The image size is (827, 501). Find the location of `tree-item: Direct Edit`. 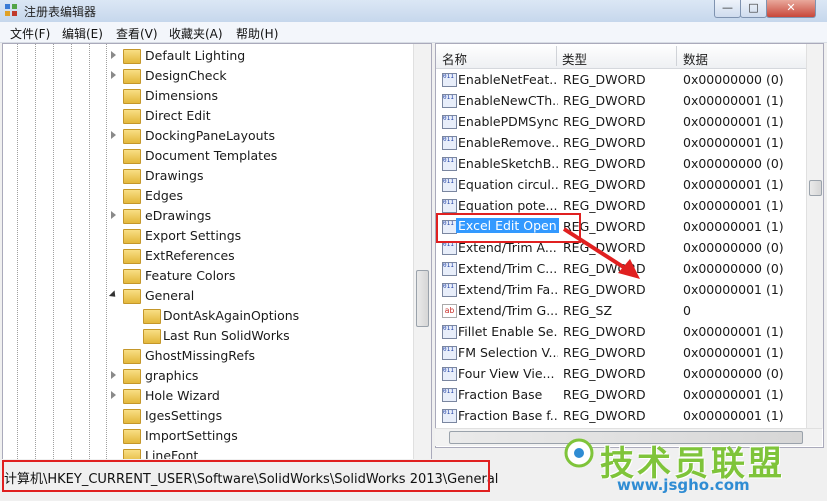

tree-item: Direct Edit is located at coordinates (205, 116).